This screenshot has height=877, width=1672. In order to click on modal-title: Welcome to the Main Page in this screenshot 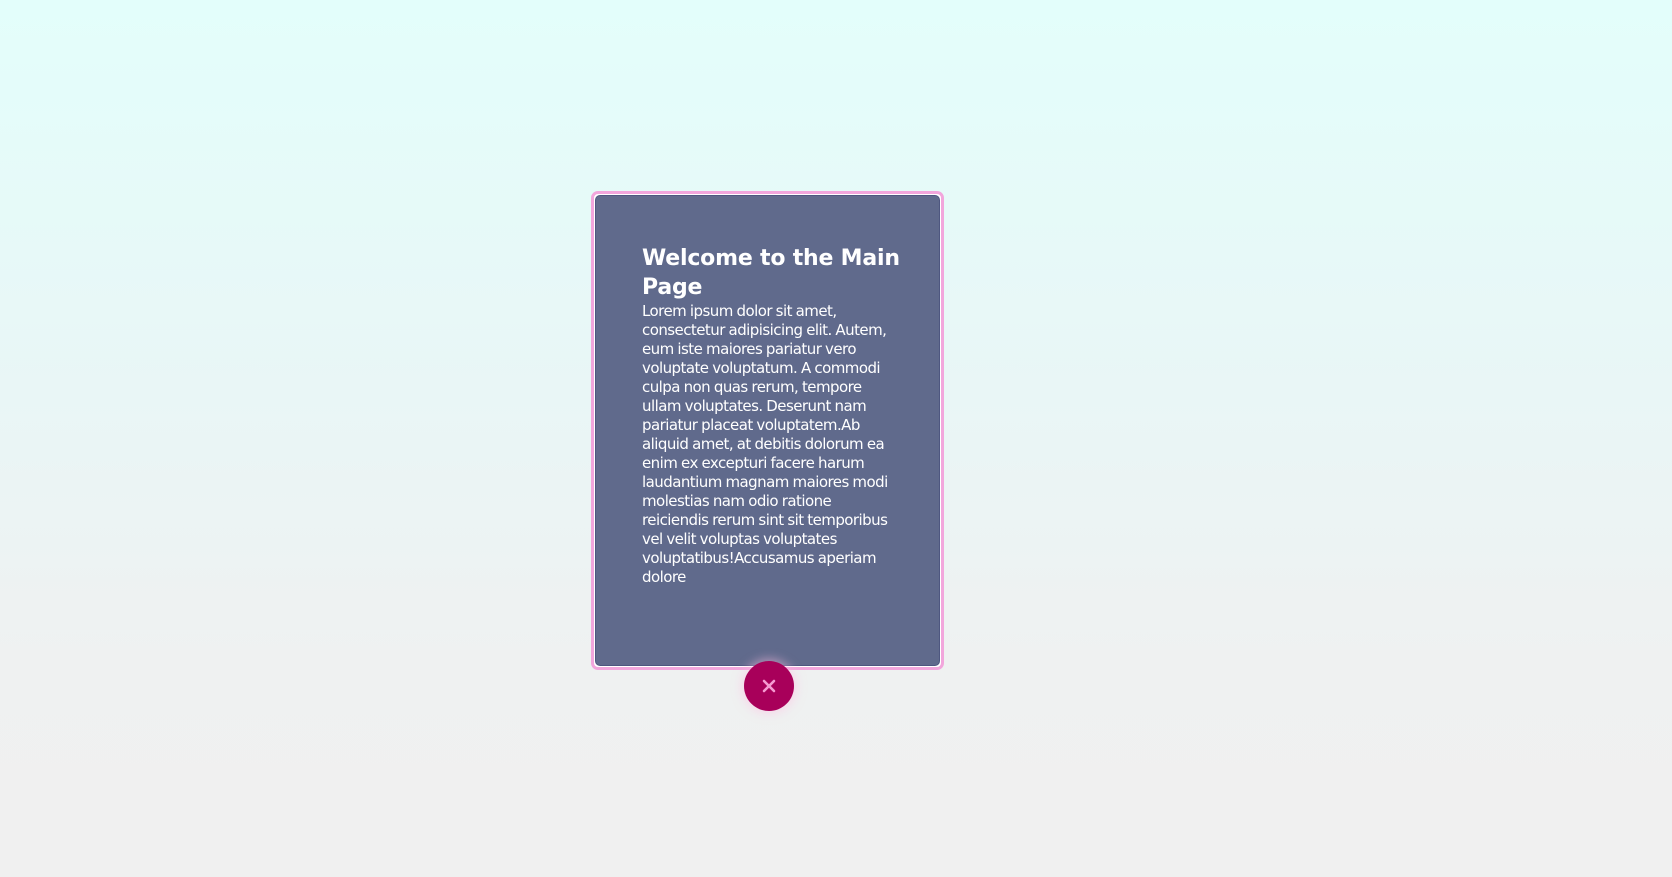, I will do `click(771, 273)`.